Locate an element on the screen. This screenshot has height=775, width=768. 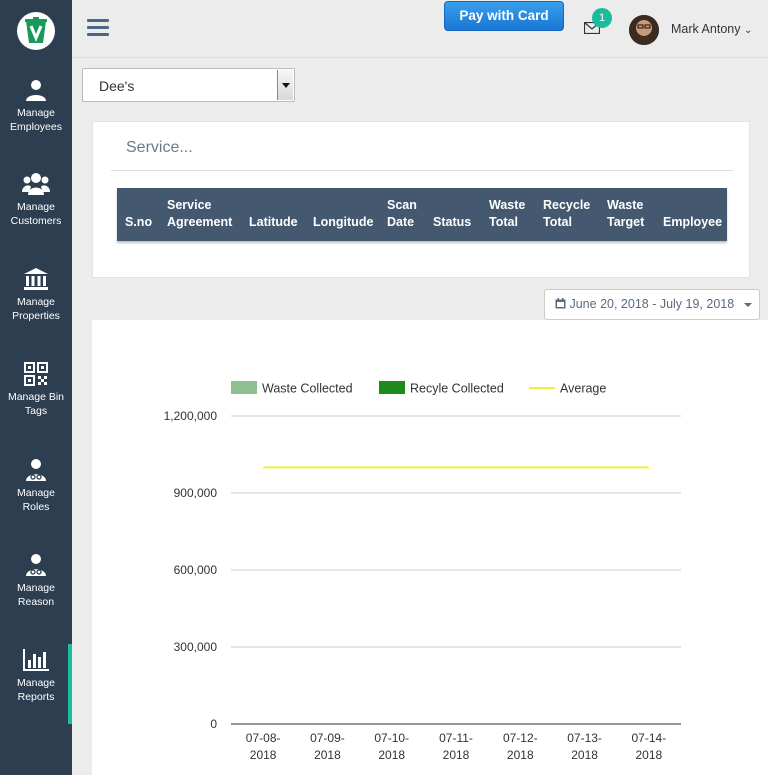
sidebar-item-properties: Manage Properties is located at coordinates (36, 307).